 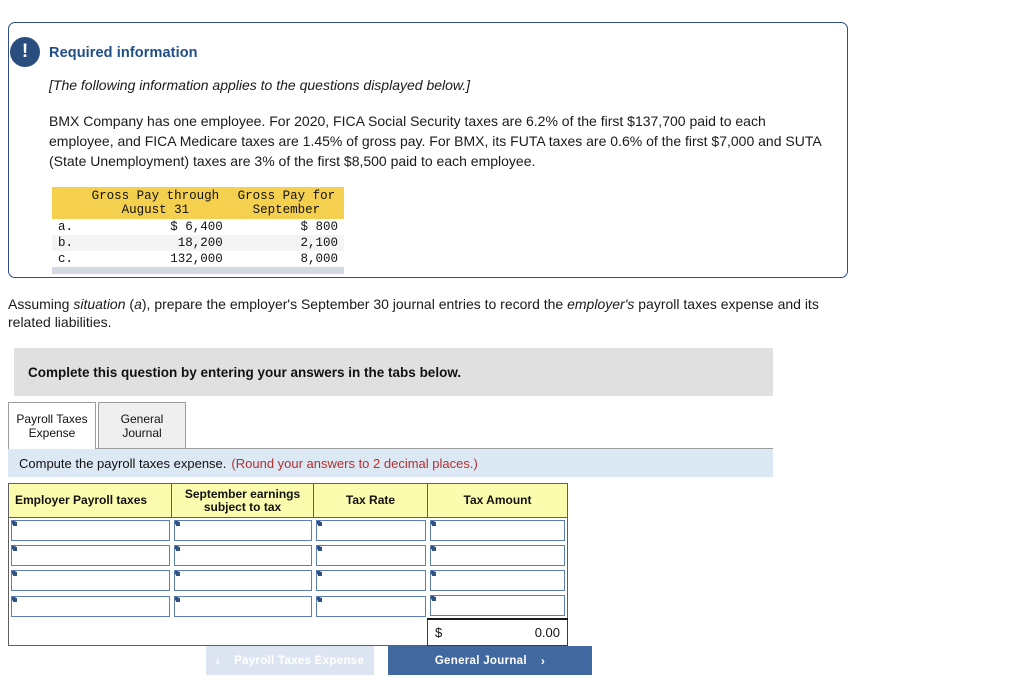 I want to click on chevron-left-icon: ‹, so click(x=218, y=660).